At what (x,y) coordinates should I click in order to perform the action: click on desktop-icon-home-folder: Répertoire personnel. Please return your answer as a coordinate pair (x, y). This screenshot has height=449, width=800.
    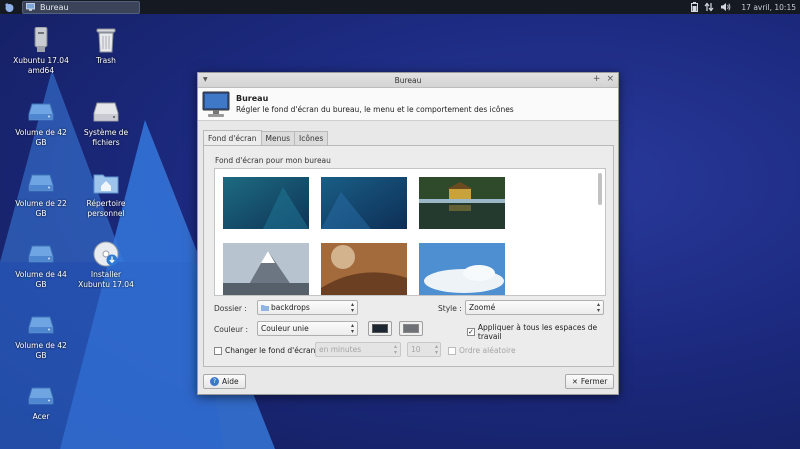
    Looking at the image, I should click on (106, 194).